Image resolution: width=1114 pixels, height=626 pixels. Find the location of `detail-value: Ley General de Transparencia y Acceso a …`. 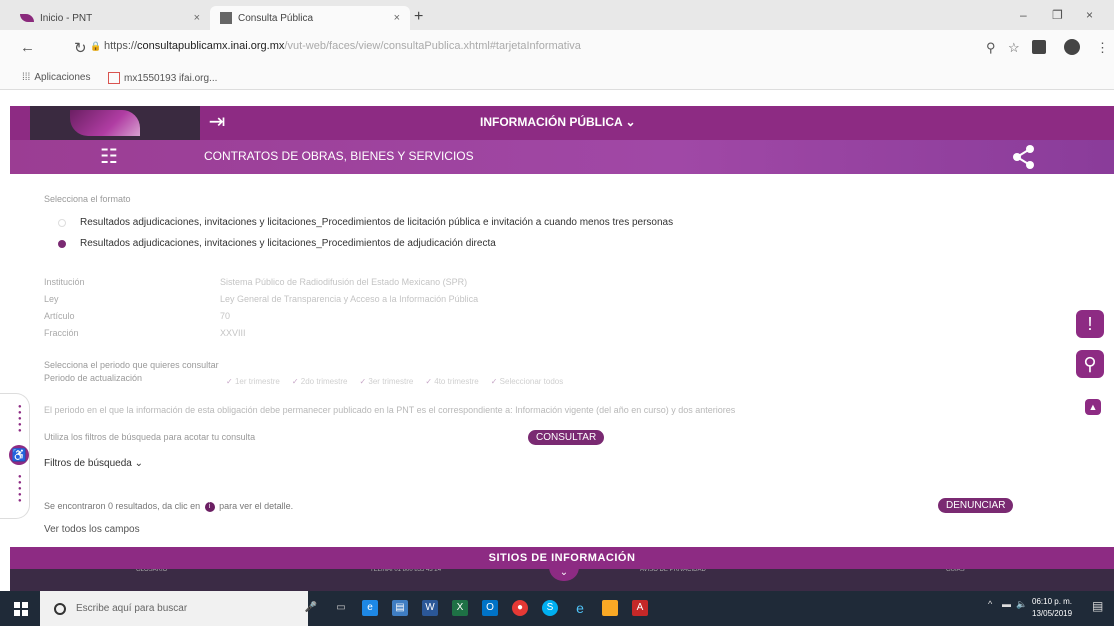

detail-value: Ley General de Transparencia y Acceso a … is located at coordinates (349, 299).